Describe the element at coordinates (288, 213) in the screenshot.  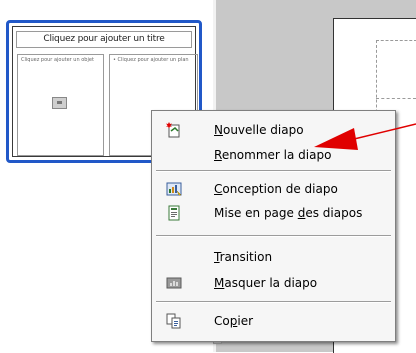
I see `menu-label-slide-layout: Mise en page des diapos` at that location.